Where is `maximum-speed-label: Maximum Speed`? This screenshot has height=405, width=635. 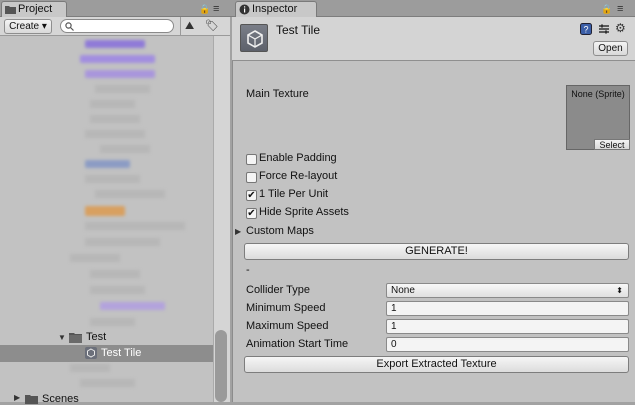
maximum-speed-label: Maximum Speed is located at coordinates (287, 326).